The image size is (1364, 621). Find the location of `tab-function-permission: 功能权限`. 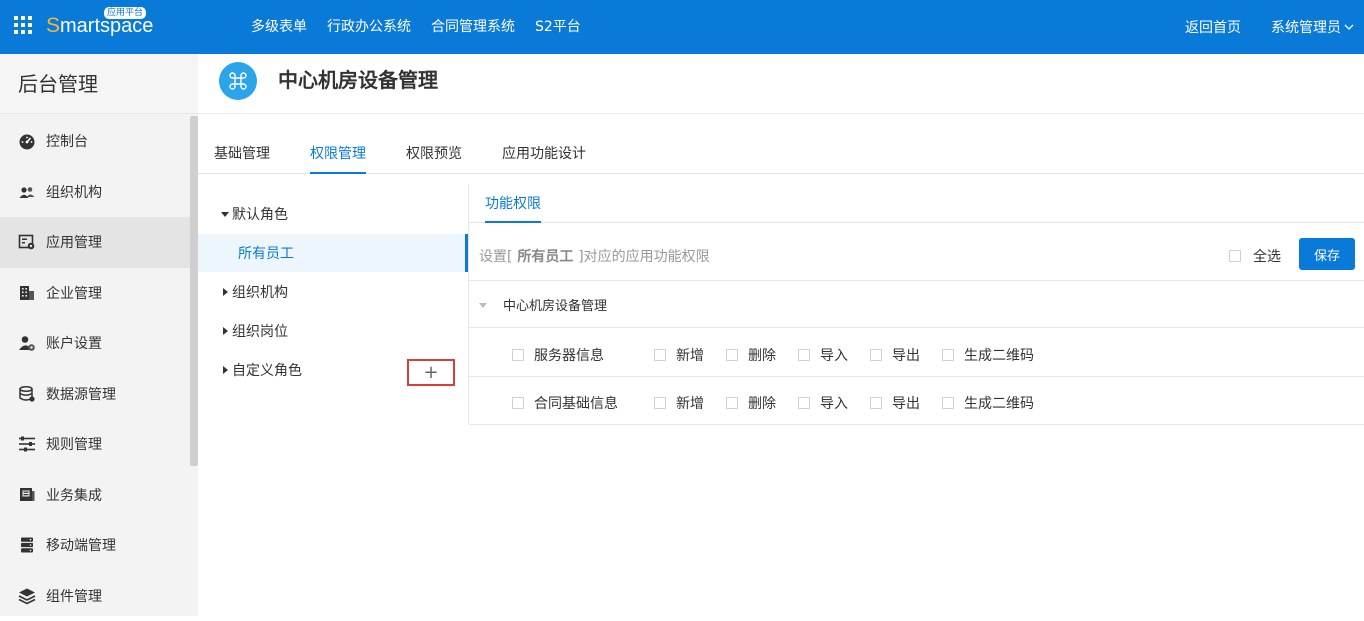

tab-function-permission: 功能权限 is located at coordinates (513, 204).